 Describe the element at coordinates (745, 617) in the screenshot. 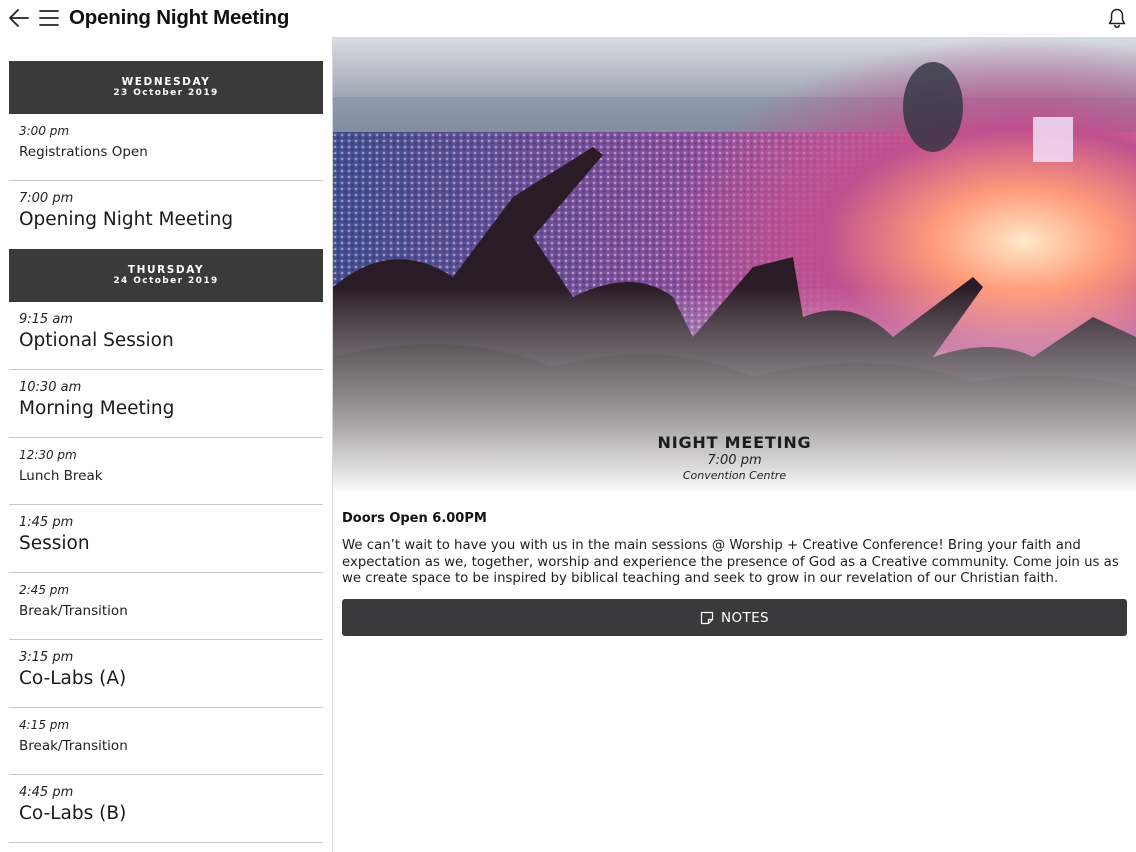

I see `notes-button-label: NOTES` at that location.